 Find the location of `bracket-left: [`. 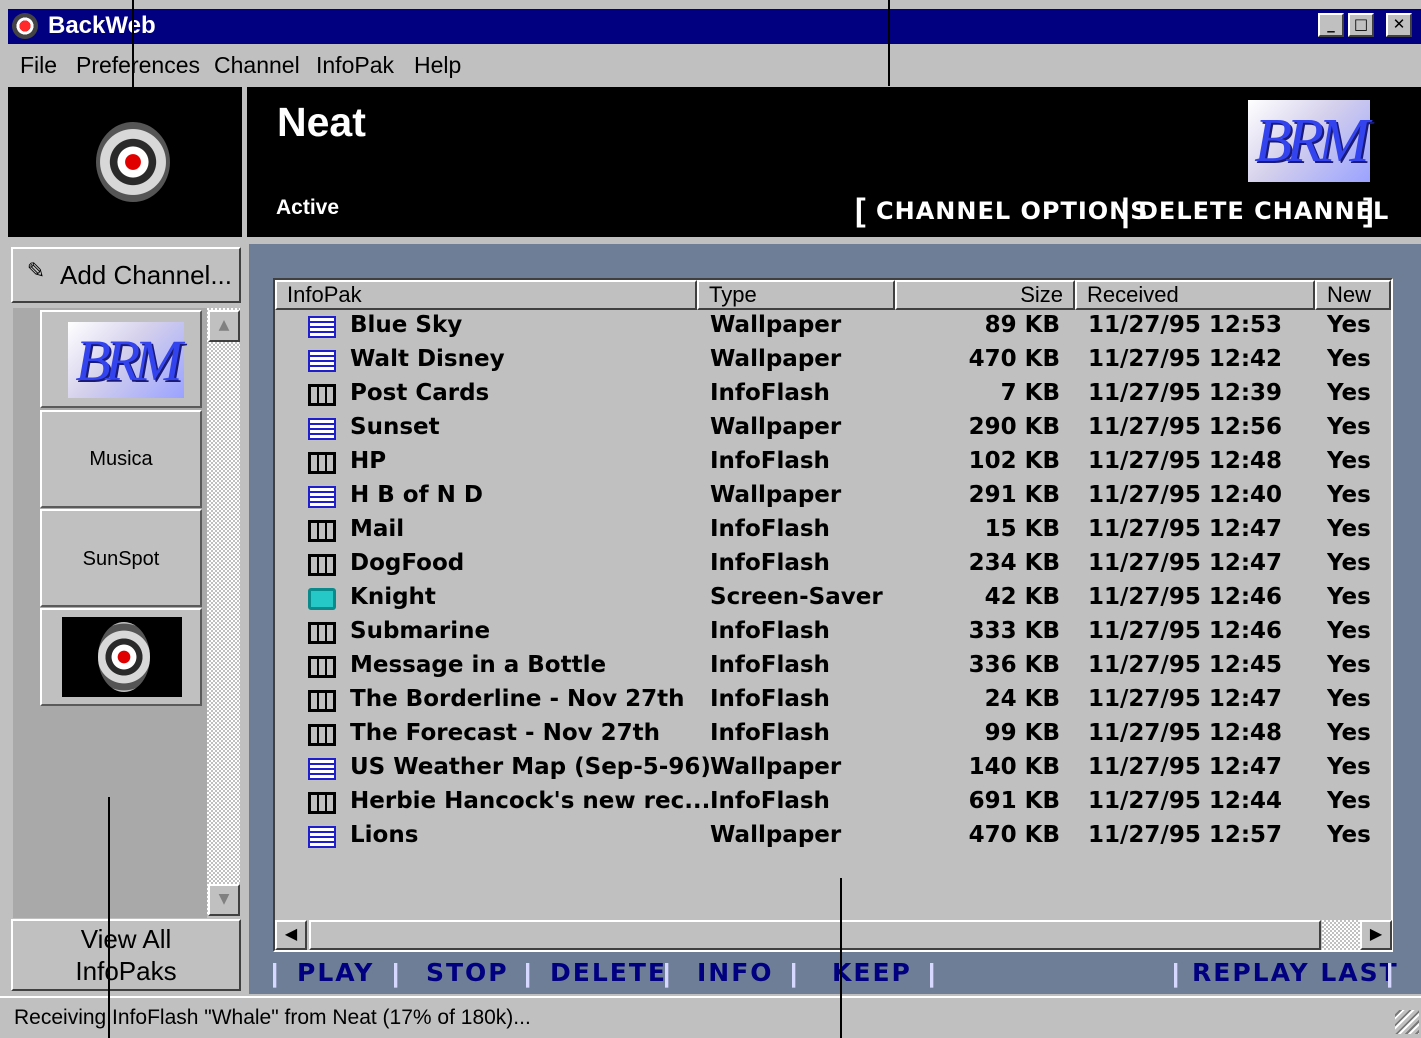

bracket-left: [ is located at coordinates (860, 210).